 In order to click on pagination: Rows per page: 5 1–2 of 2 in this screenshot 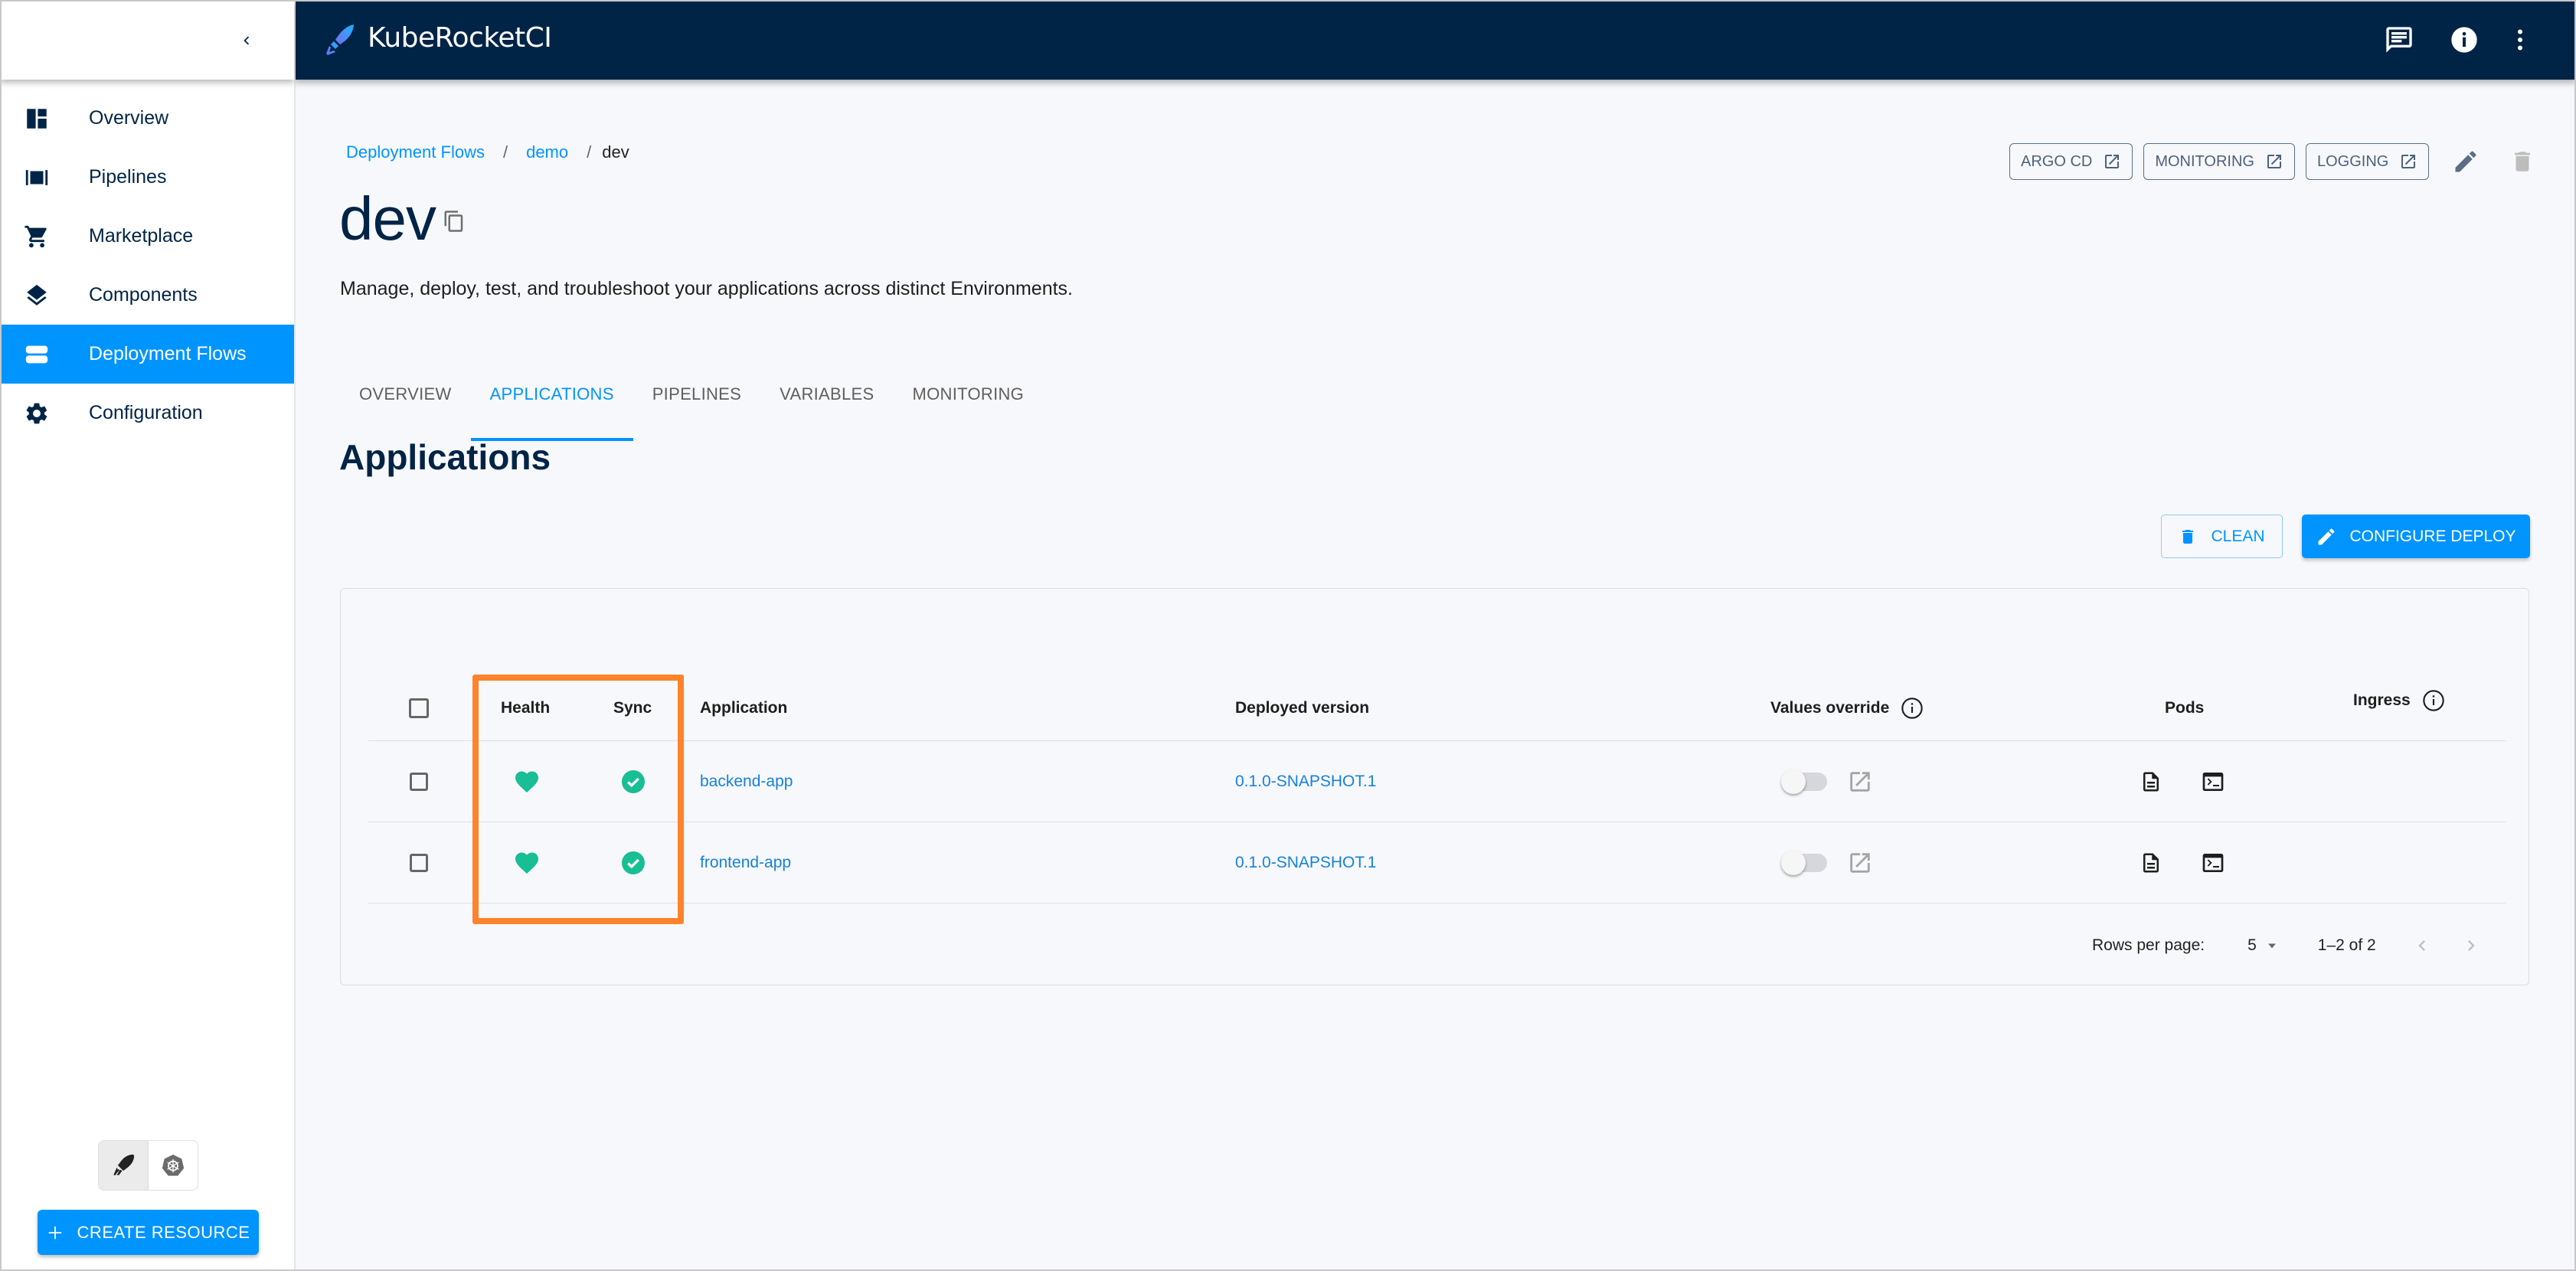, I will do `click(2289, 946)`.